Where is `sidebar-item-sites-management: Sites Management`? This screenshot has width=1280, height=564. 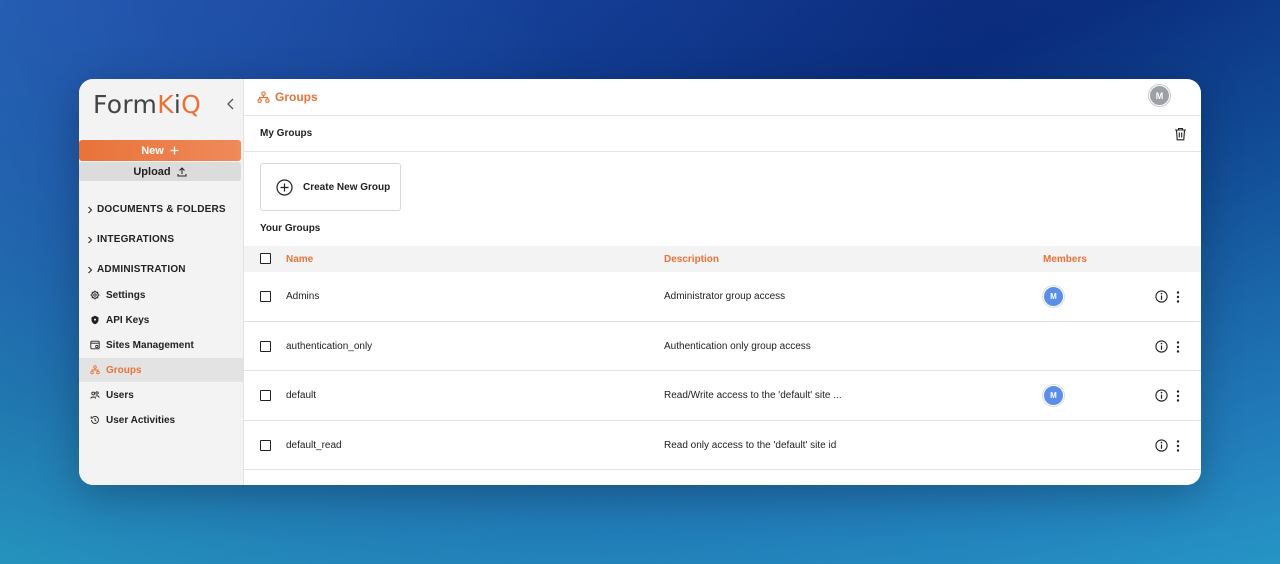
sidebar-item-sites-management: Sites Management is located at coordinates (161, 345).